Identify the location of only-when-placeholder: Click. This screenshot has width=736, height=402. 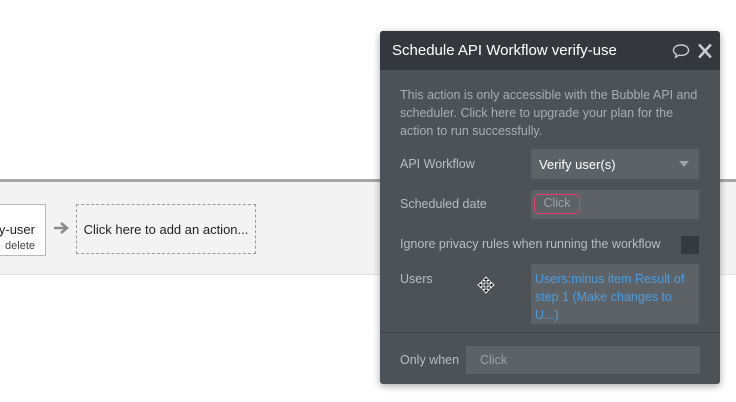
(494, 360).